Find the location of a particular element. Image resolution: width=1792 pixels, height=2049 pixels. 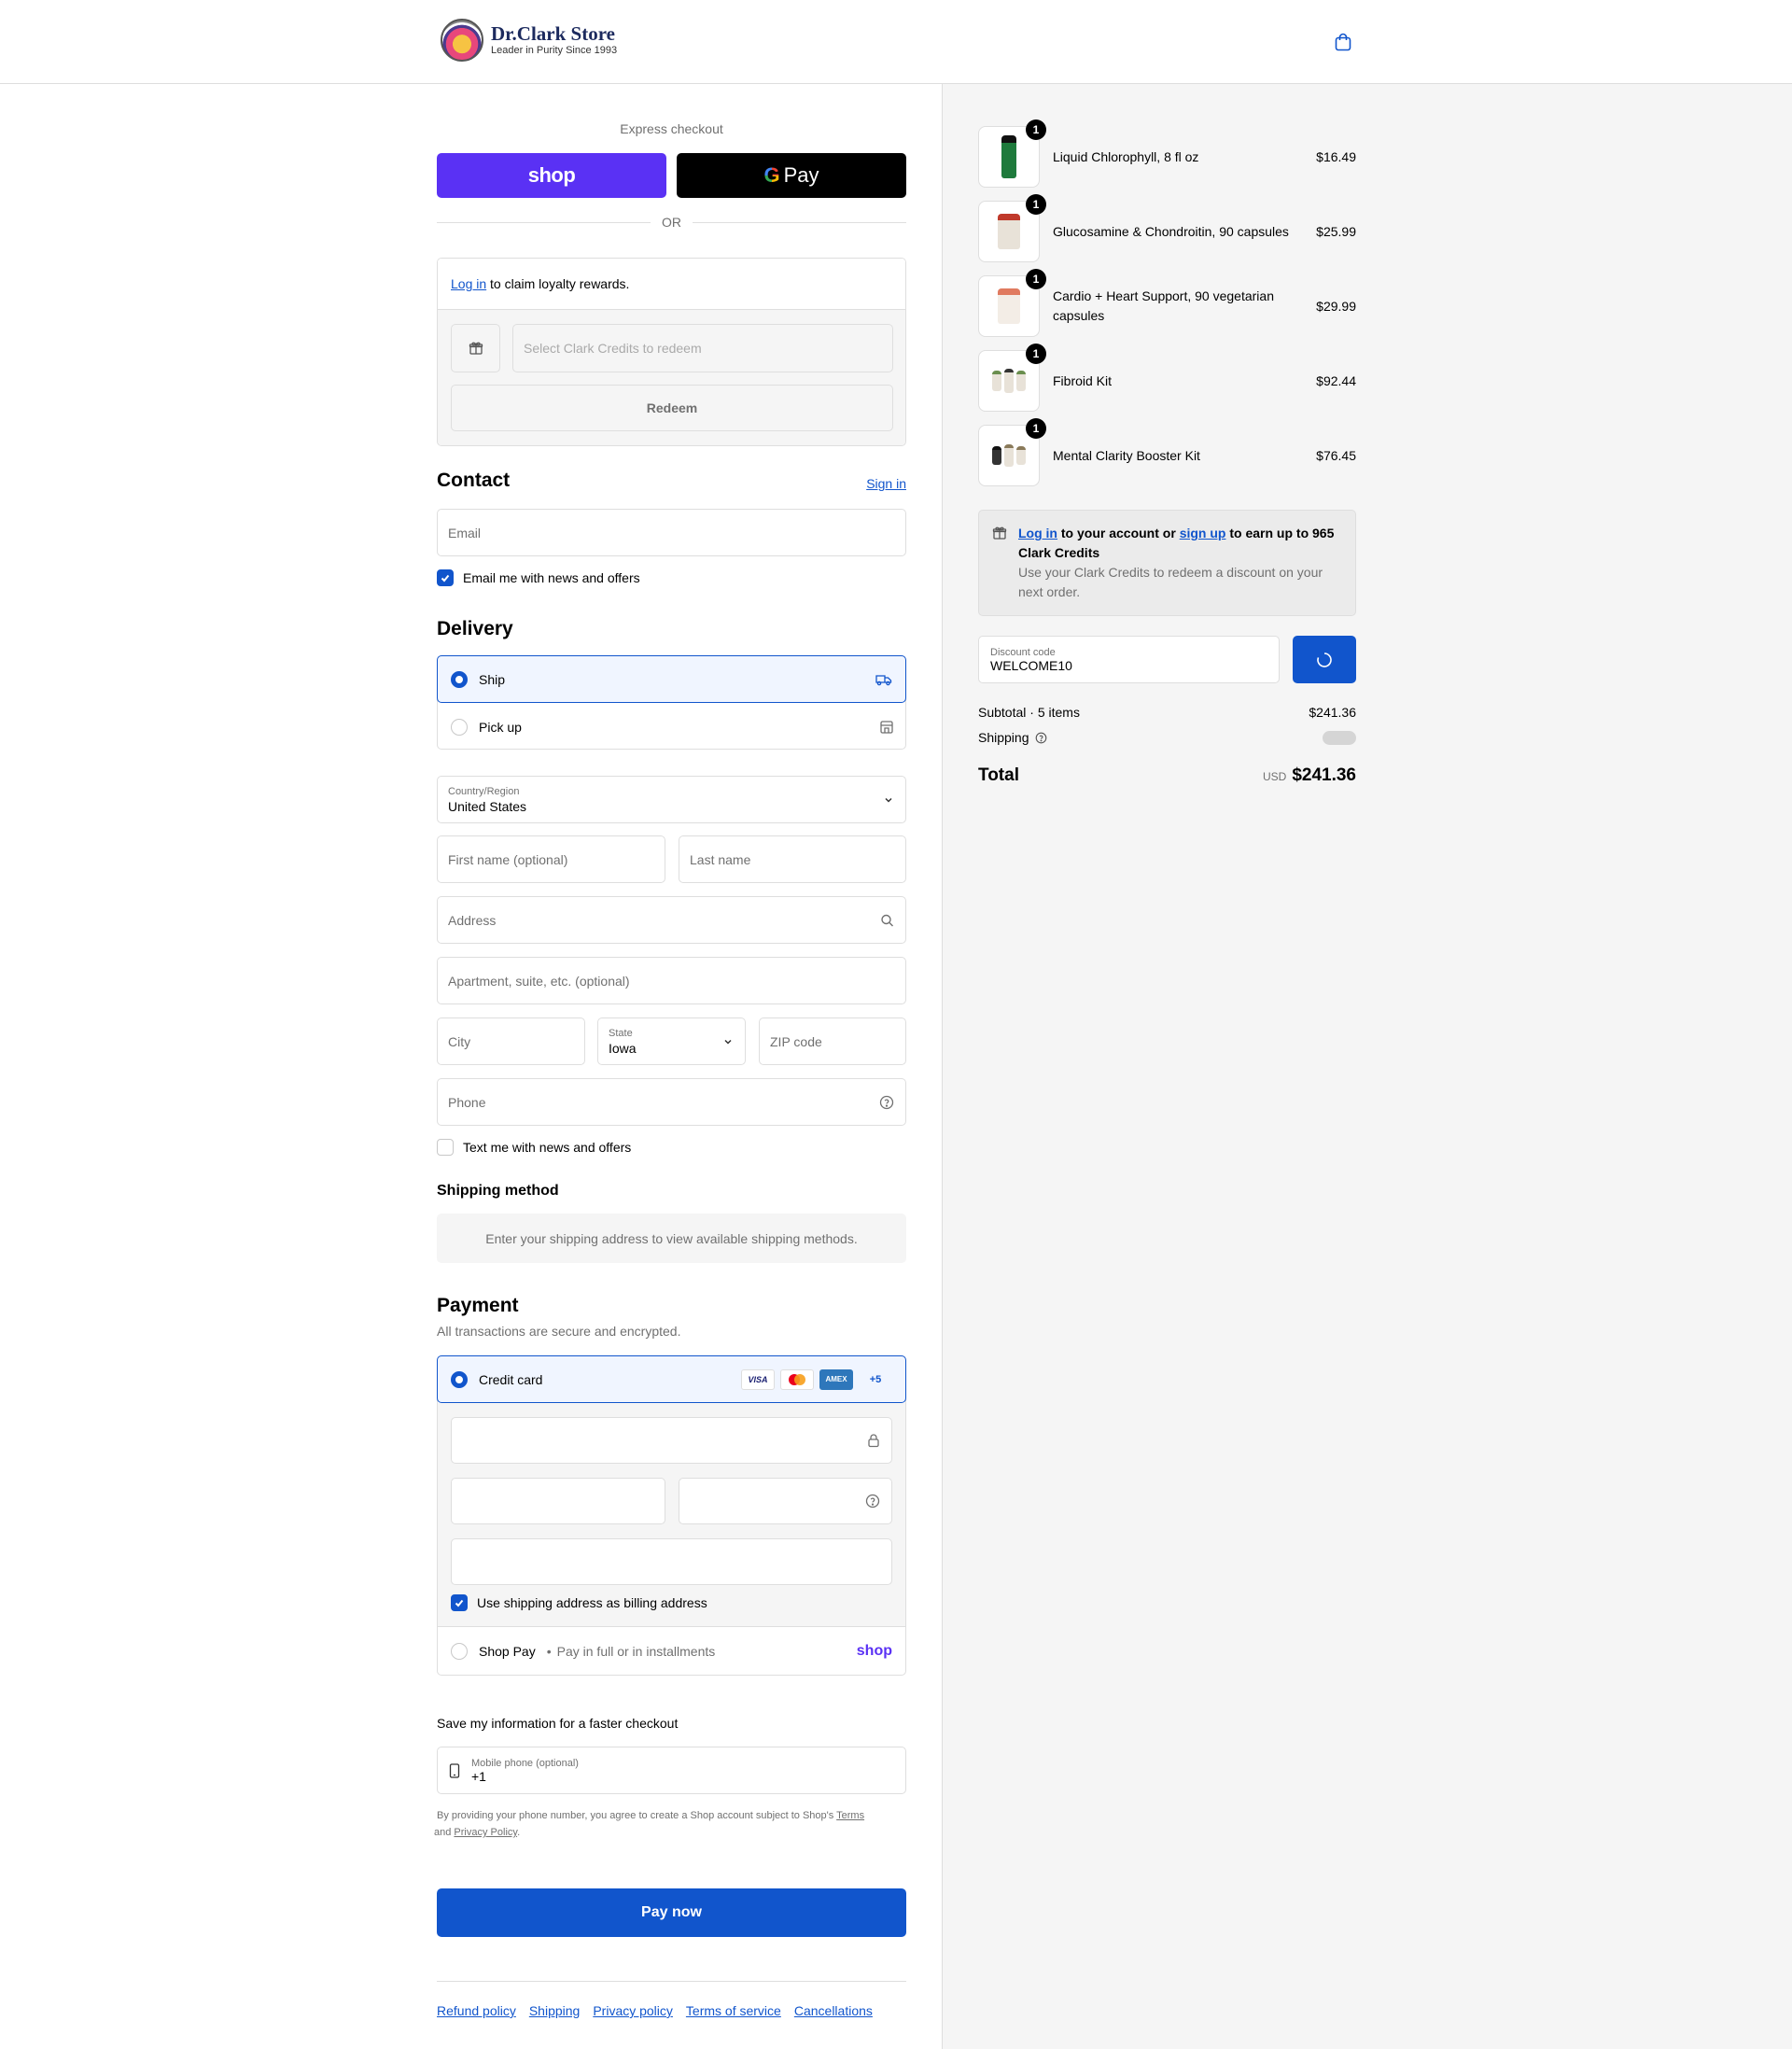

country-label: Country/Region is located at coordinates (484, 791).